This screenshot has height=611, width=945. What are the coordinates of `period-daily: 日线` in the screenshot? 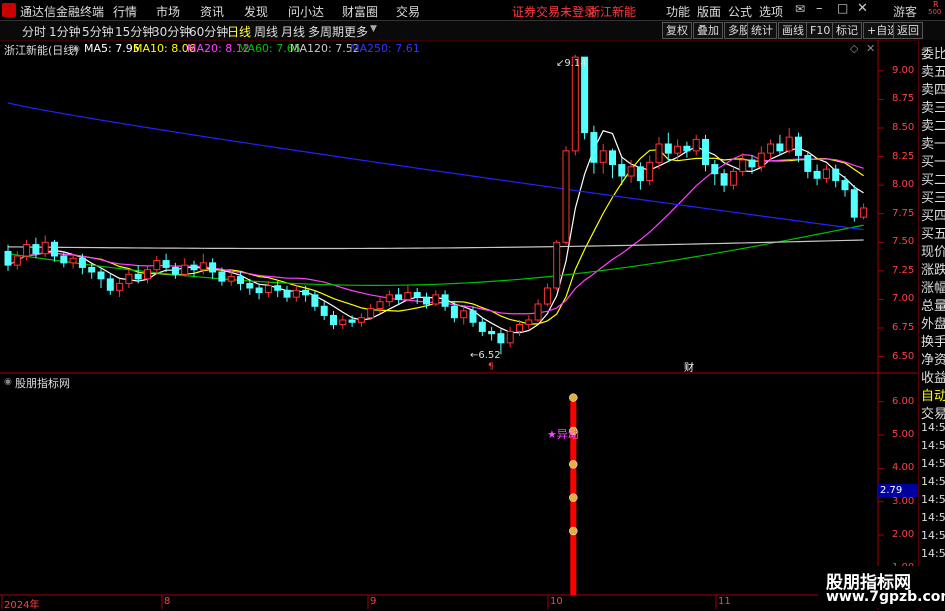 It's located at (239, 31).